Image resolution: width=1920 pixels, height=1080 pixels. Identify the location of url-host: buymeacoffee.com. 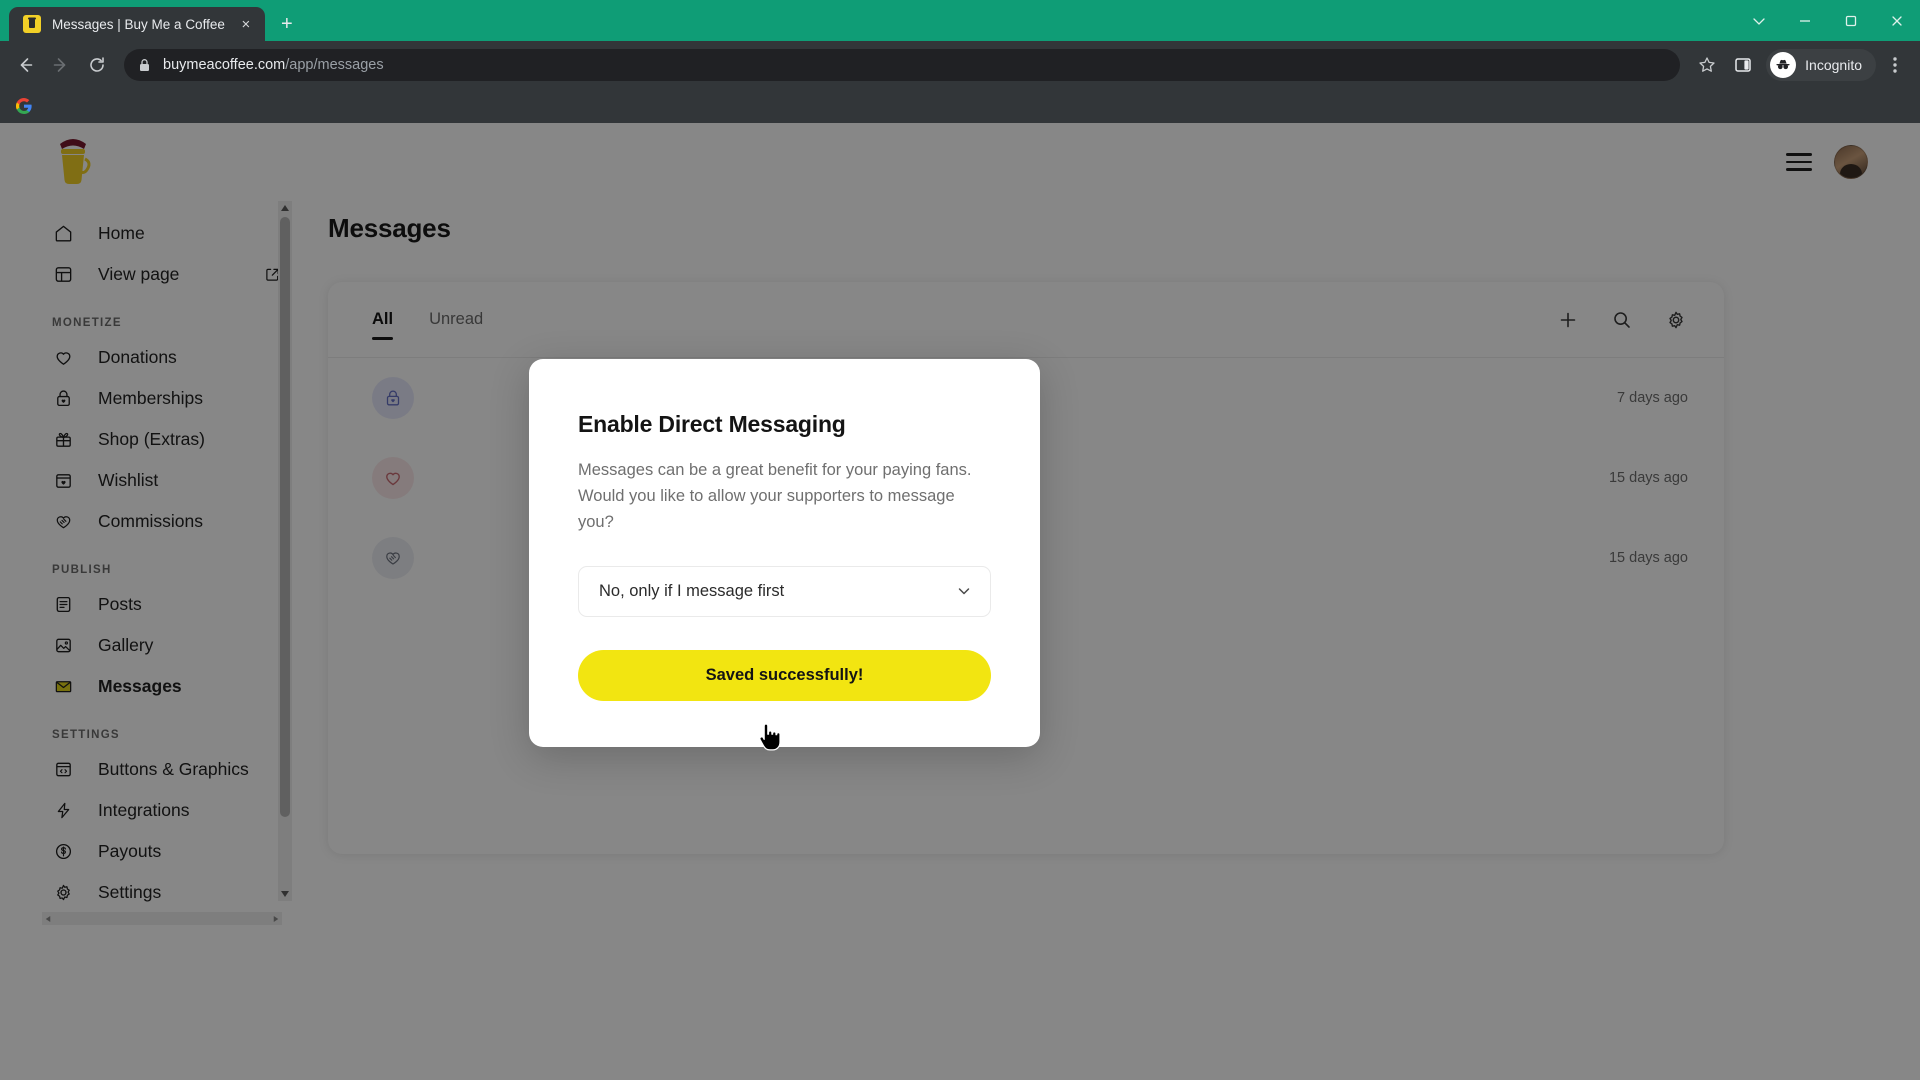
(224, 65).